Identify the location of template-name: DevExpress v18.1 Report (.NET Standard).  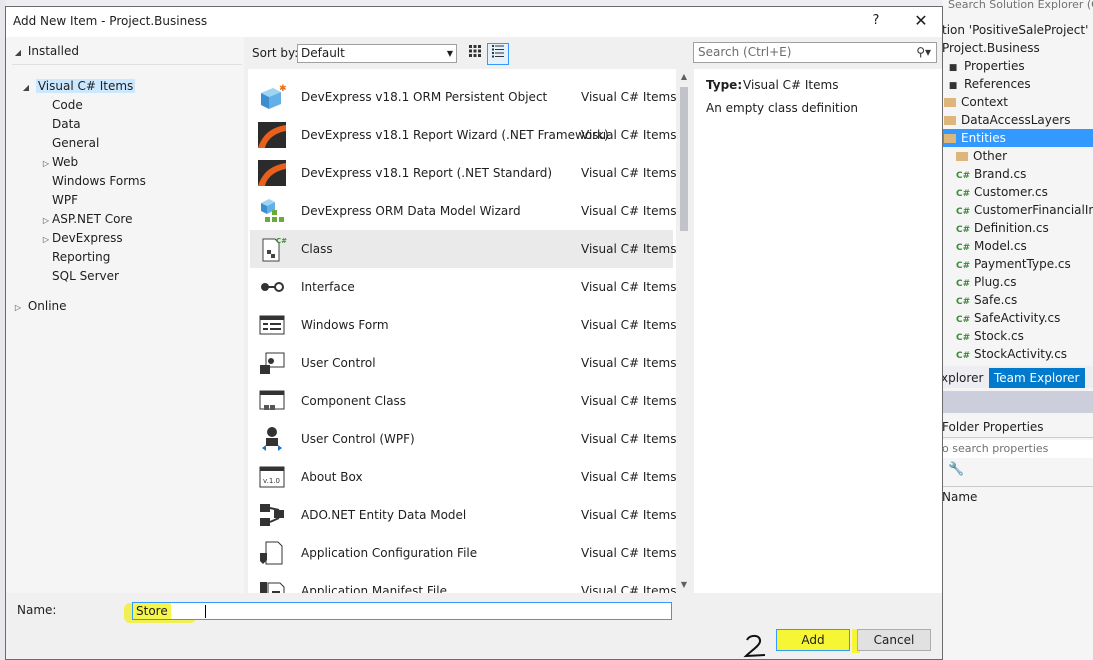
(427, 173).